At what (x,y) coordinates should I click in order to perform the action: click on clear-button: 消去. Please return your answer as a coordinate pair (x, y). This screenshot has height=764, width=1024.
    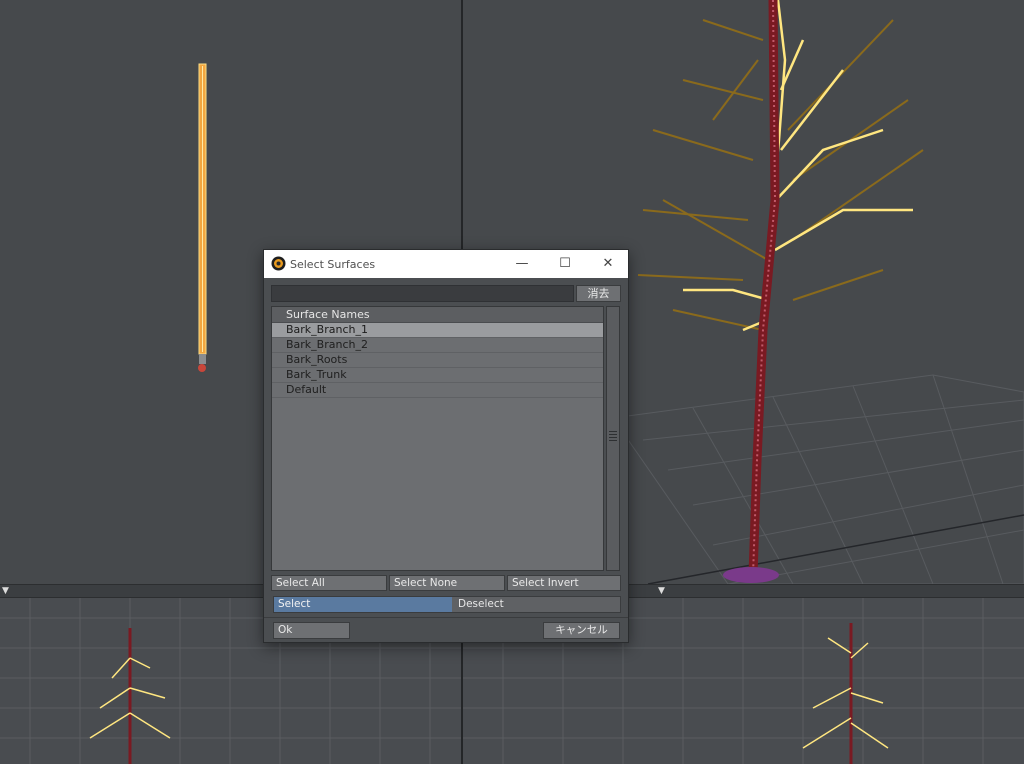
    Looking at the image, I should click on (598, 293).